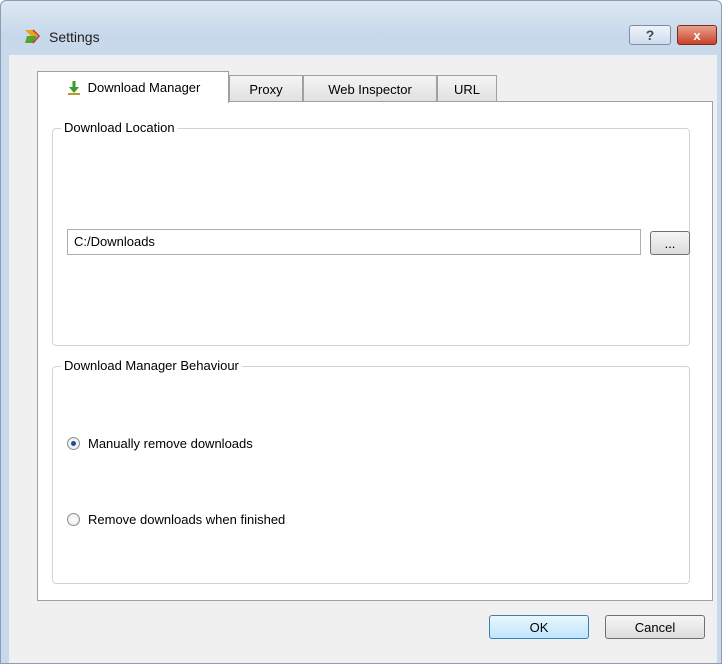 The width and height of the screenshot is (722, 664). Describe the element at coordinates (354, 242) in the screenshot. I see `download-path-input: C:/Downloads` at that location.